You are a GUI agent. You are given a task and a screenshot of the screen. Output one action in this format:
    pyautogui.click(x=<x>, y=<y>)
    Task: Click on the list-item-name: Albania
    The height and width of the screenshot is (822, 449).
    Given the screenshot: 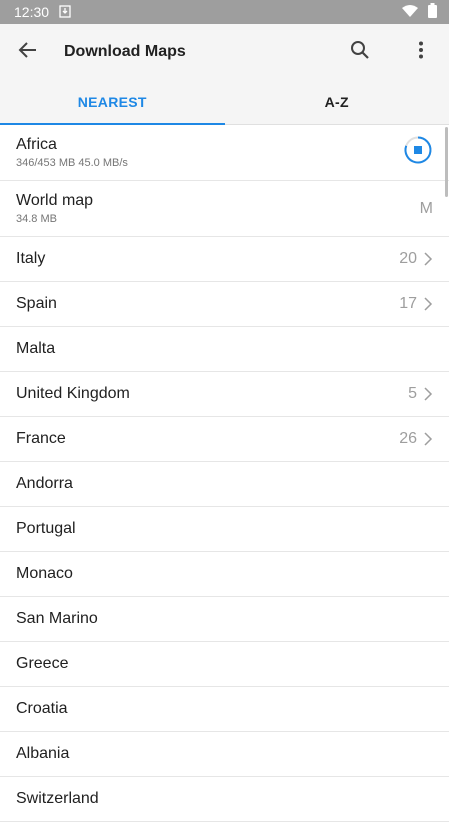 What is the action you would take?
    pyautogui.click(x=42, y=754)
    